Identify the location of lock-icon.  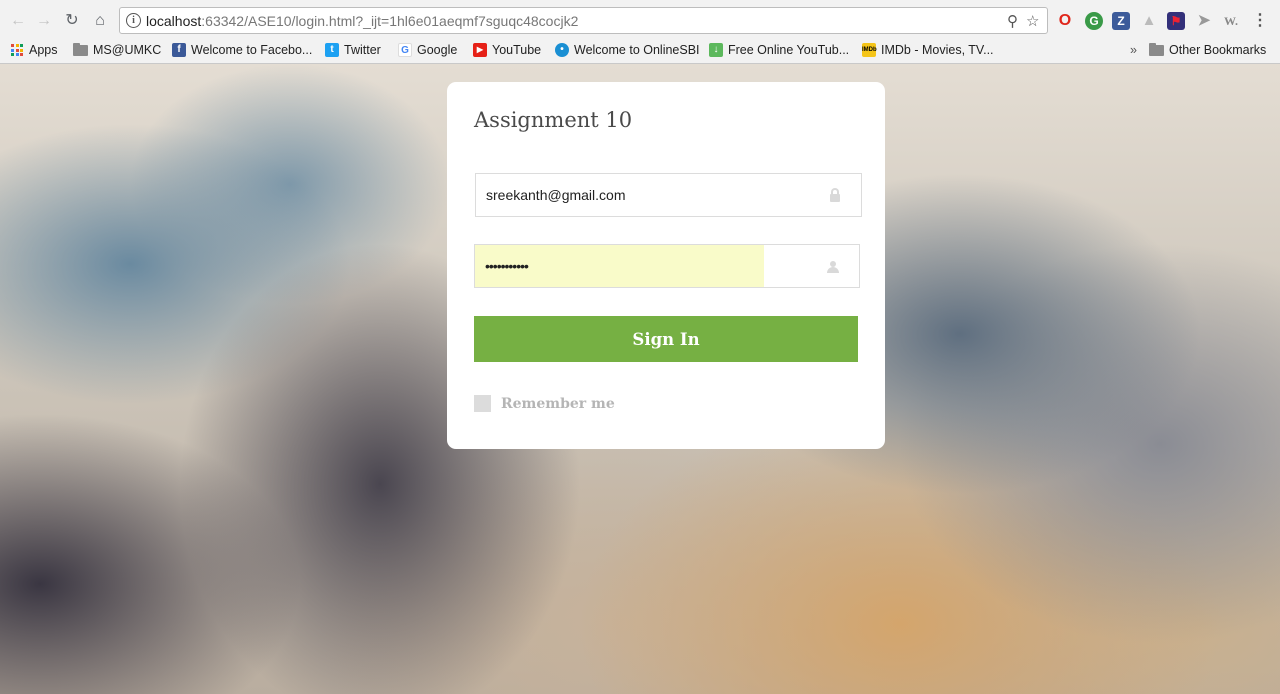
(835, 195).